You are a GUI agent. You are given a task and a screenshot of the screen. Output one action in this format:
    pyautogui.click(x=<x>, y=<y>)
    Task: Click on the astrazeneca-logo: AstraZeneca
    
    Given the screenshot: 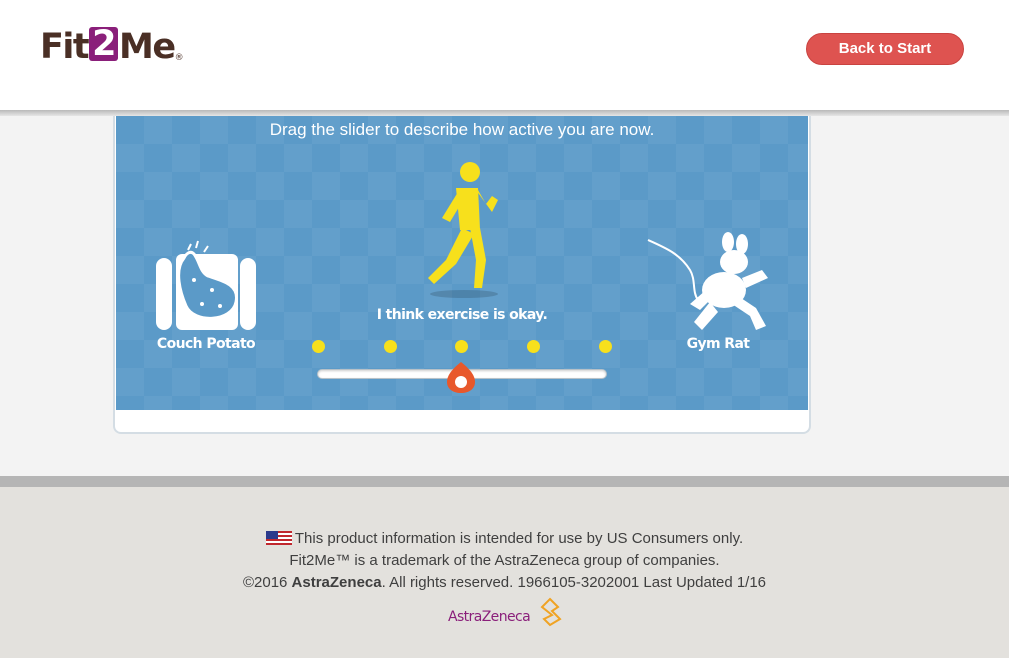 What is the action you would take?
    pyautogui.click(x=508, y=614)
    